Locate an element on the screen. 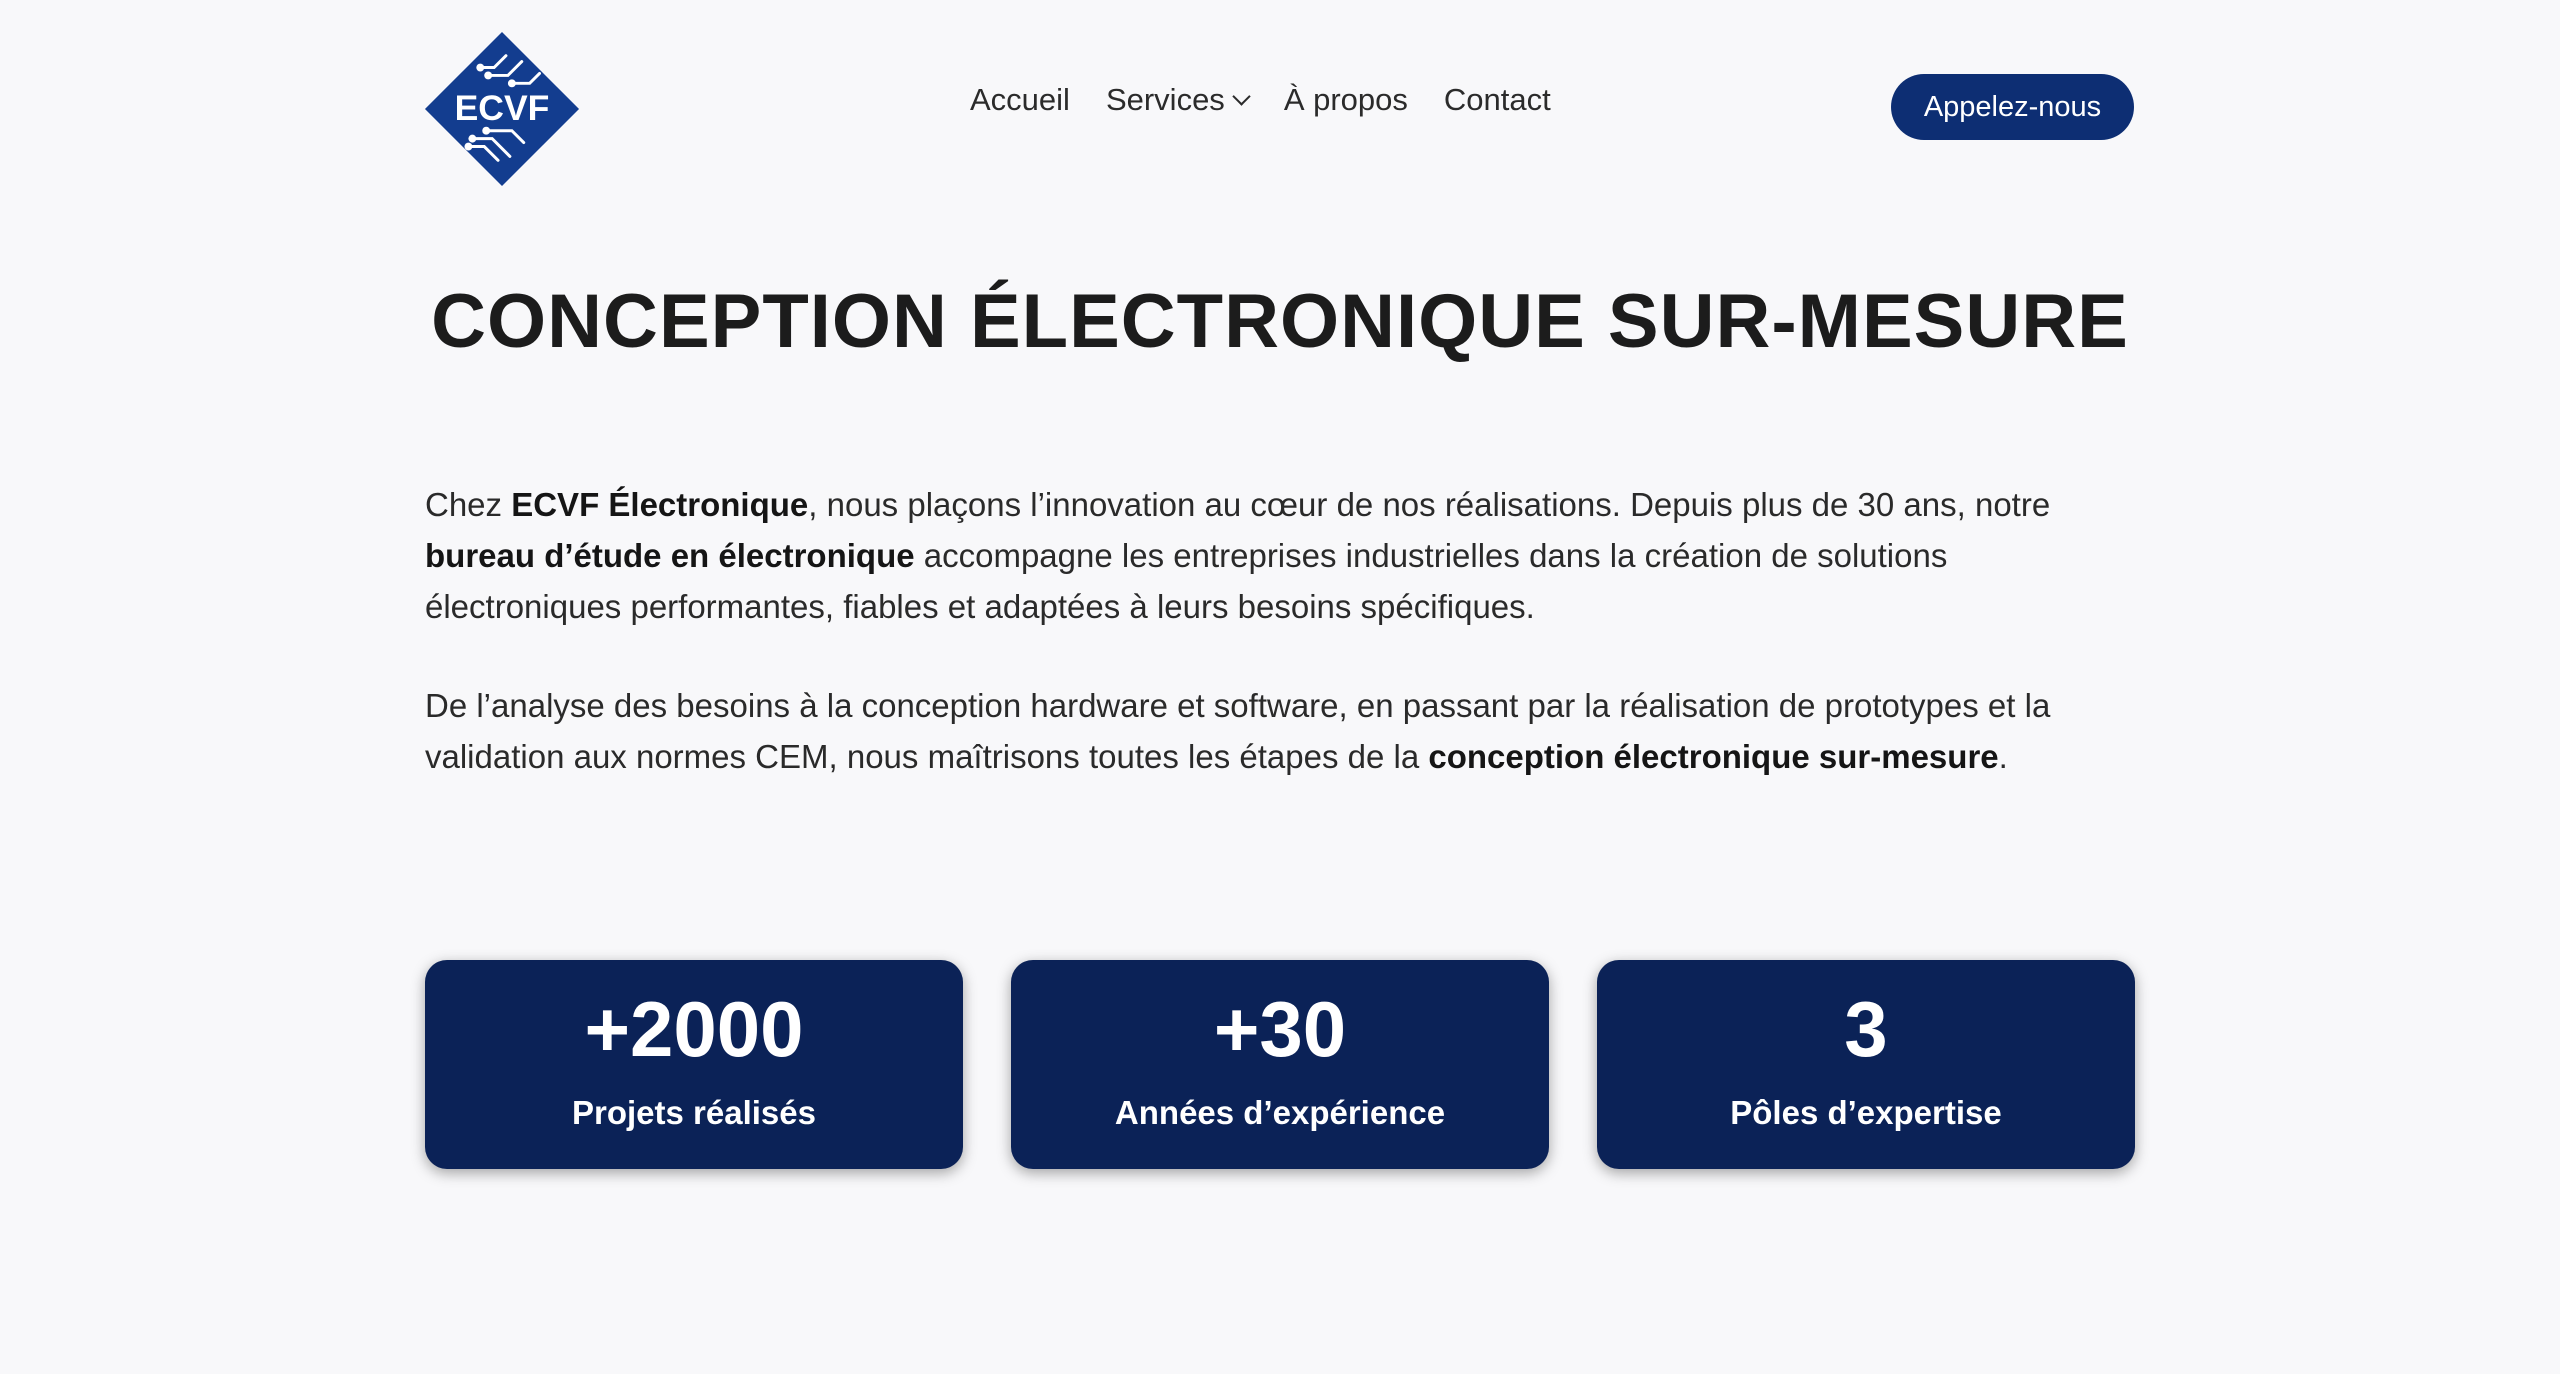 The image size is (2560, 1374). logo-text: ECVF is located at coordinates (502, 108).